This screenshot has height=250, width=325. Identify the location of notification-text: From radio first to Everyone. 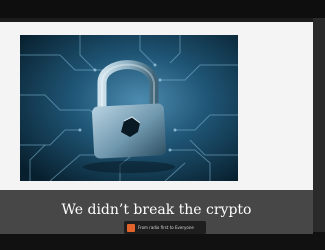
(166, 227).